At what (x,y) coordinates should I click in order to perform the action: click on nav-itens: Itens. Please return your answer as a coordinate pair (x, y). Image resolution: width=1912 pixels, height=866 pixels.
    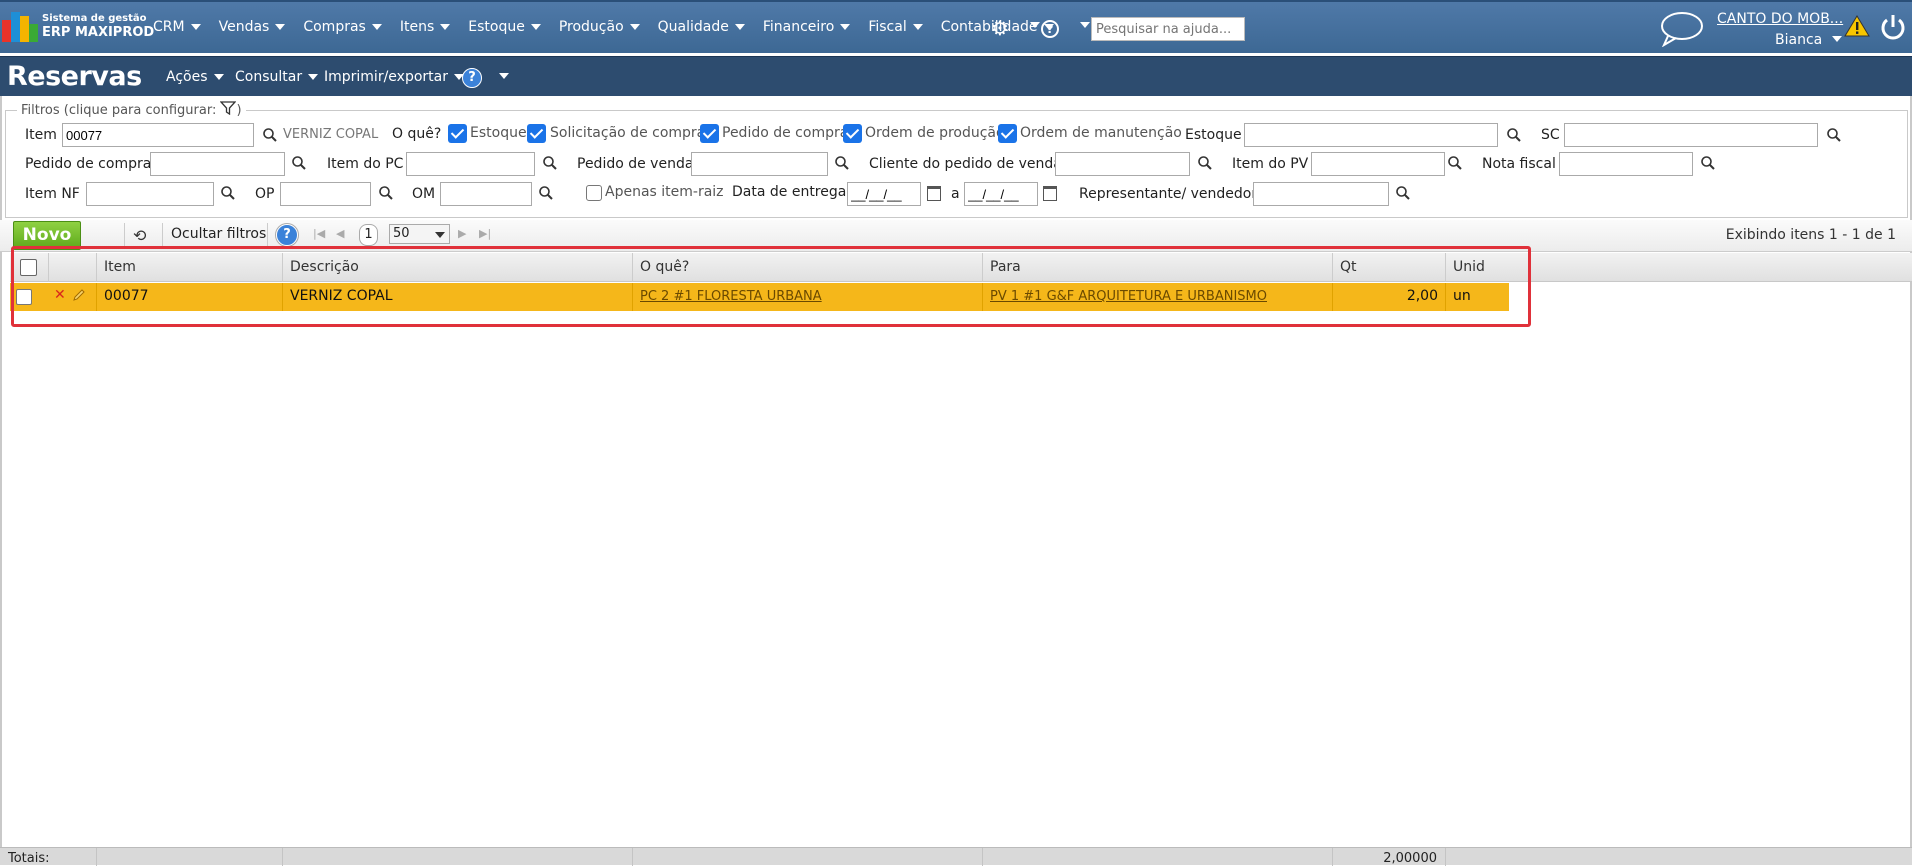
    Looking at the image, I should click on (425, 27).